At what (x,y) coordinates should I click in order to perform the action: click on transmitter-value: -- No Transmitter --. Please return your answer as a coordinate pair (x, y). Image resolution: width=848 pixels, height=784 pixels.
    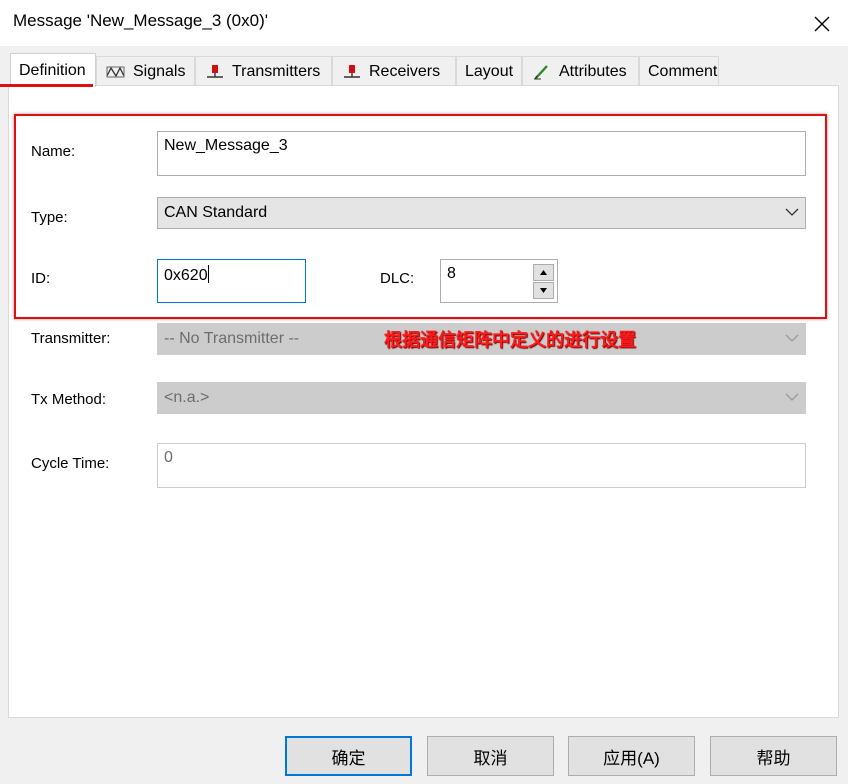
    Looking at the image, I should click on (232, 338).